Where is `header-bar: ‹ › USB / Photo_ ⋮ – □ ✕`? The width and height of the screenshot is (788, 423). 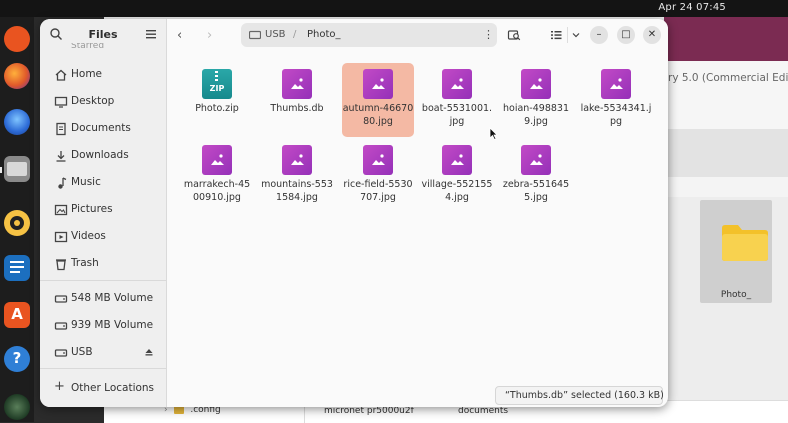
header-bar: ‹ › USB / Photo_ ⋮ – □ ✕ is located at coordinates (417, 35).